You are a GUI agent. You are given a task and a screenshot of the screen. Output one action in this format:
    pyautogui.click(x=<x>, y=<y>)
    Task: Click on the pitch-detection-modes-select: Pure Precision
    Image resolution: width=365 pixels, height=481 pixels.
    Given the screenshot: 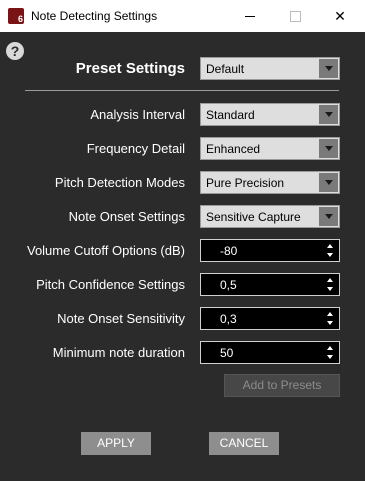 What is the action you would take?
    pyautogui.click(x=270, y=182)
    